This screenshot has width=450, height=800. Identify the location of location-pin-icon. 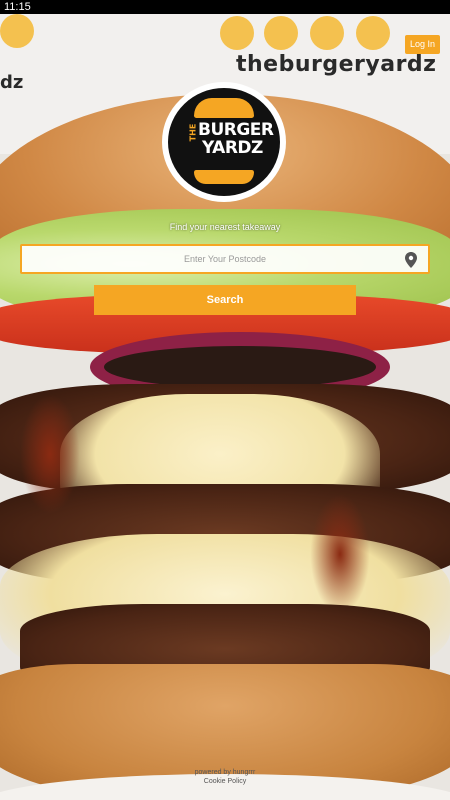
(411, 260).